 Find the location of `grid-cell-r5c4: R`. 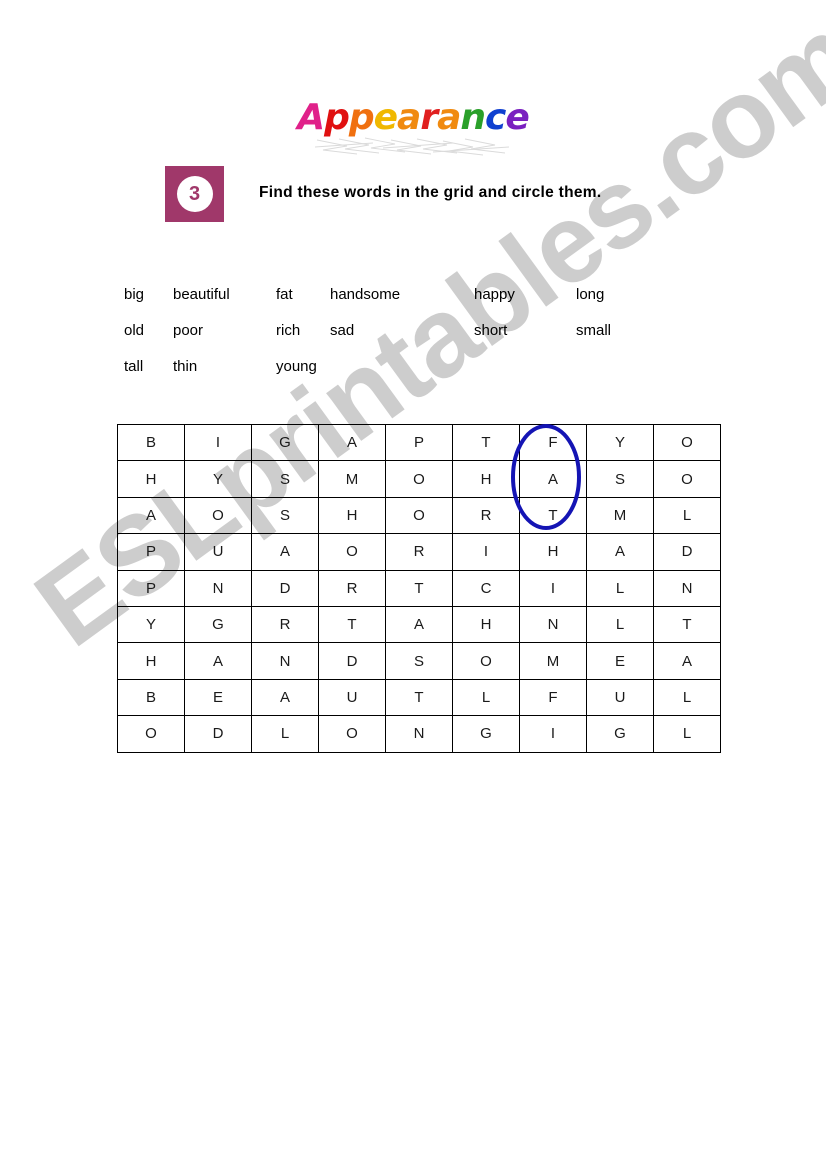

grid-cell-r5c4: R is located at coordinates (352, 588).